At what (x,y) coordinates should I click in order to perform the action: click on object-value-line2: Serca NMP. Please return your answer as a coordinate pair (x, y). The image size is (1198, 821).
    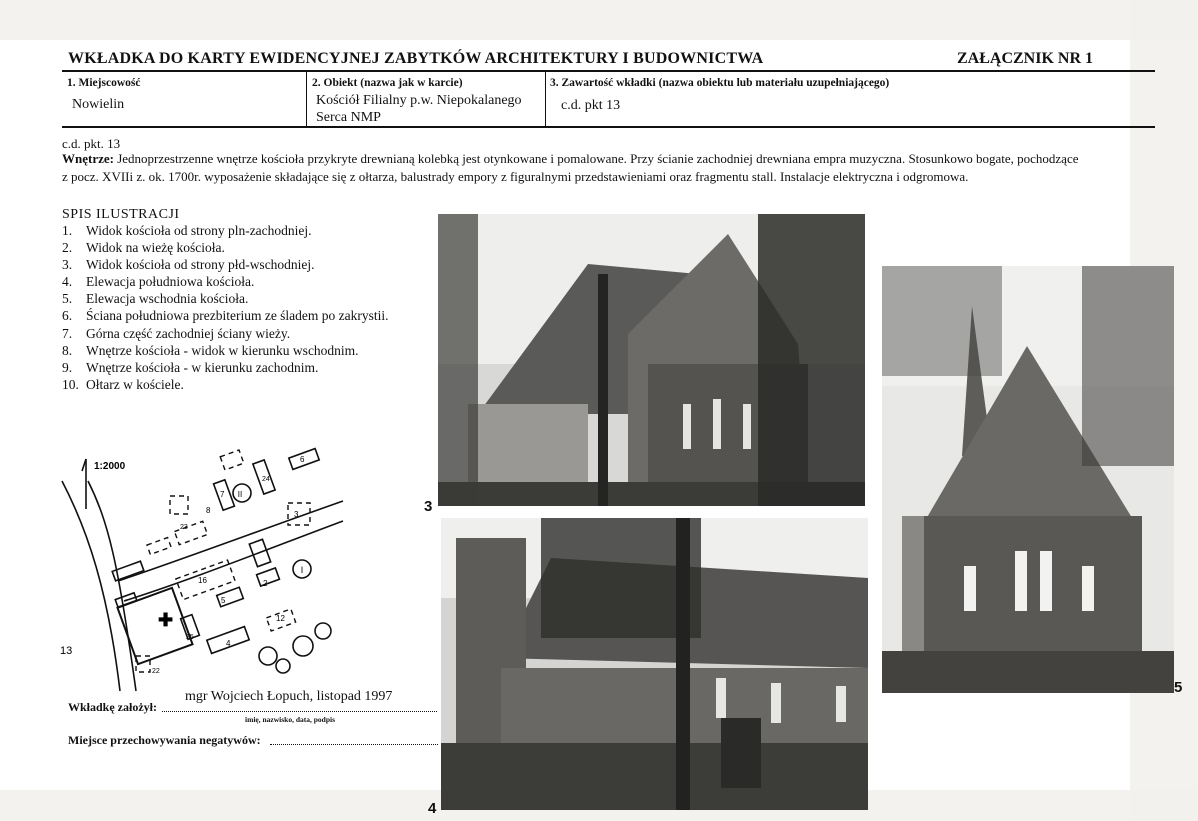
    Looking at the image, I should click on (348, 117).